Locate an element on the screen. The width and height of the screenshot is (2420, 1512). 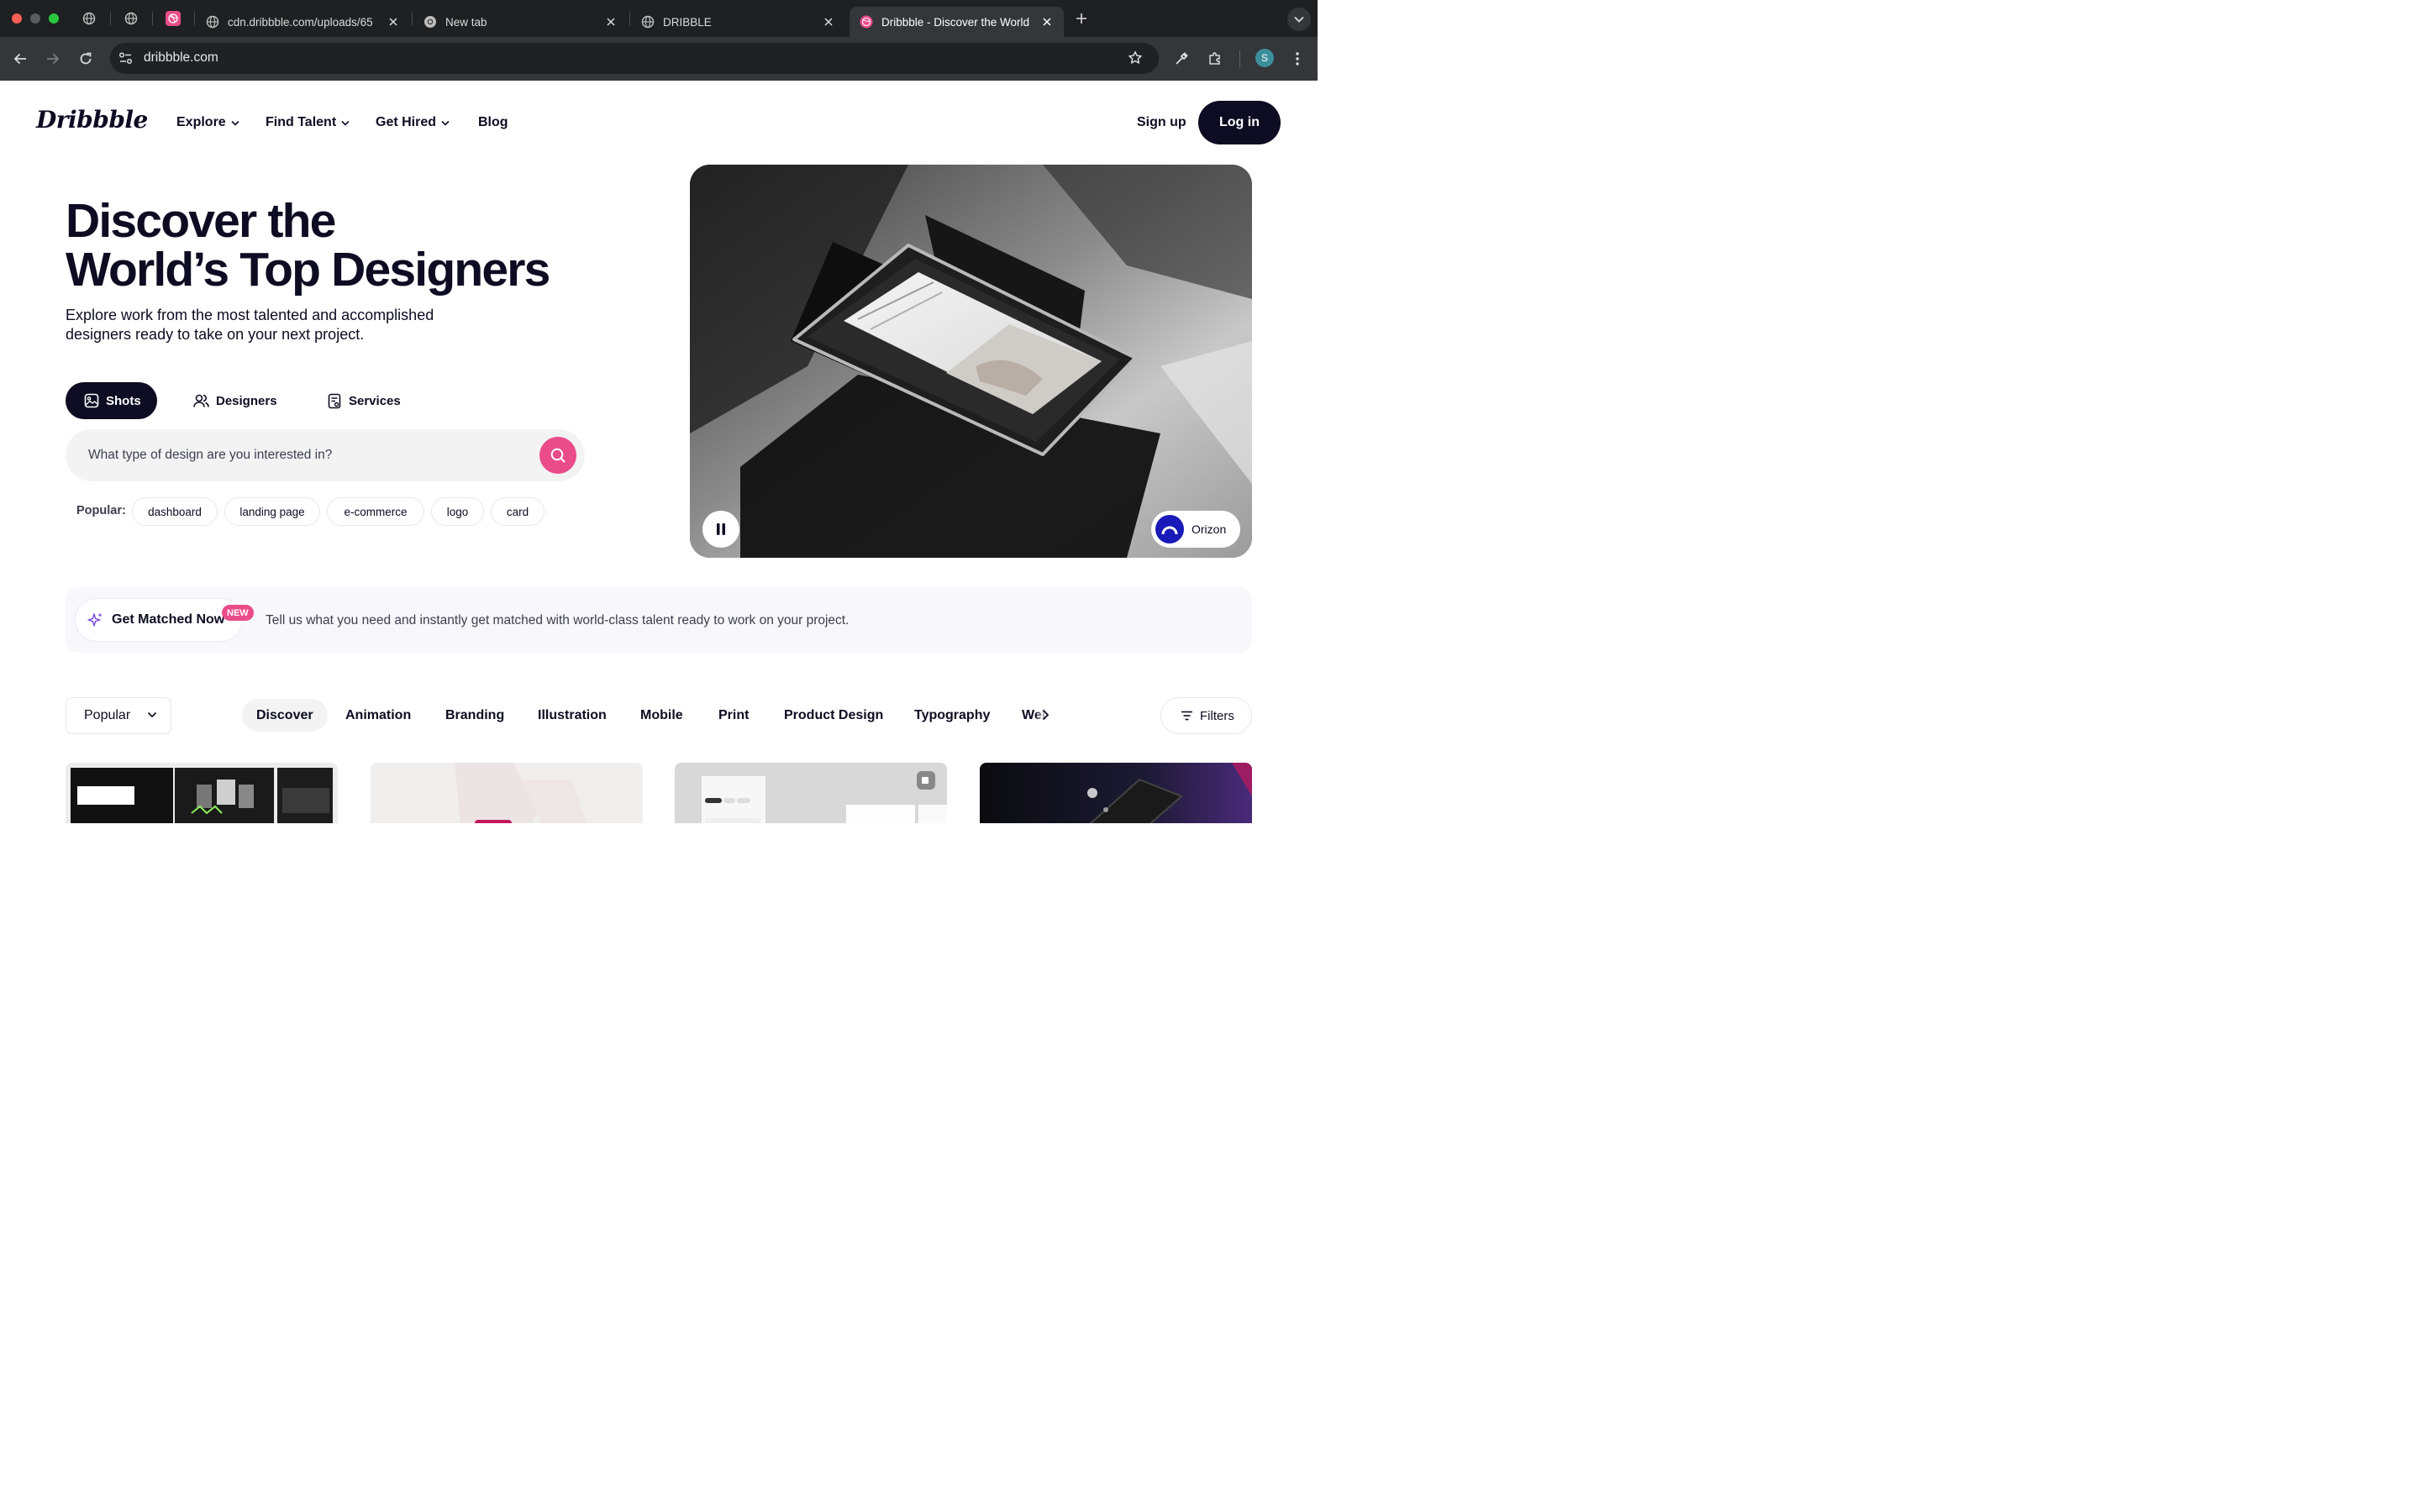
chevron-right-icon is located at coordinates (1046, 715).